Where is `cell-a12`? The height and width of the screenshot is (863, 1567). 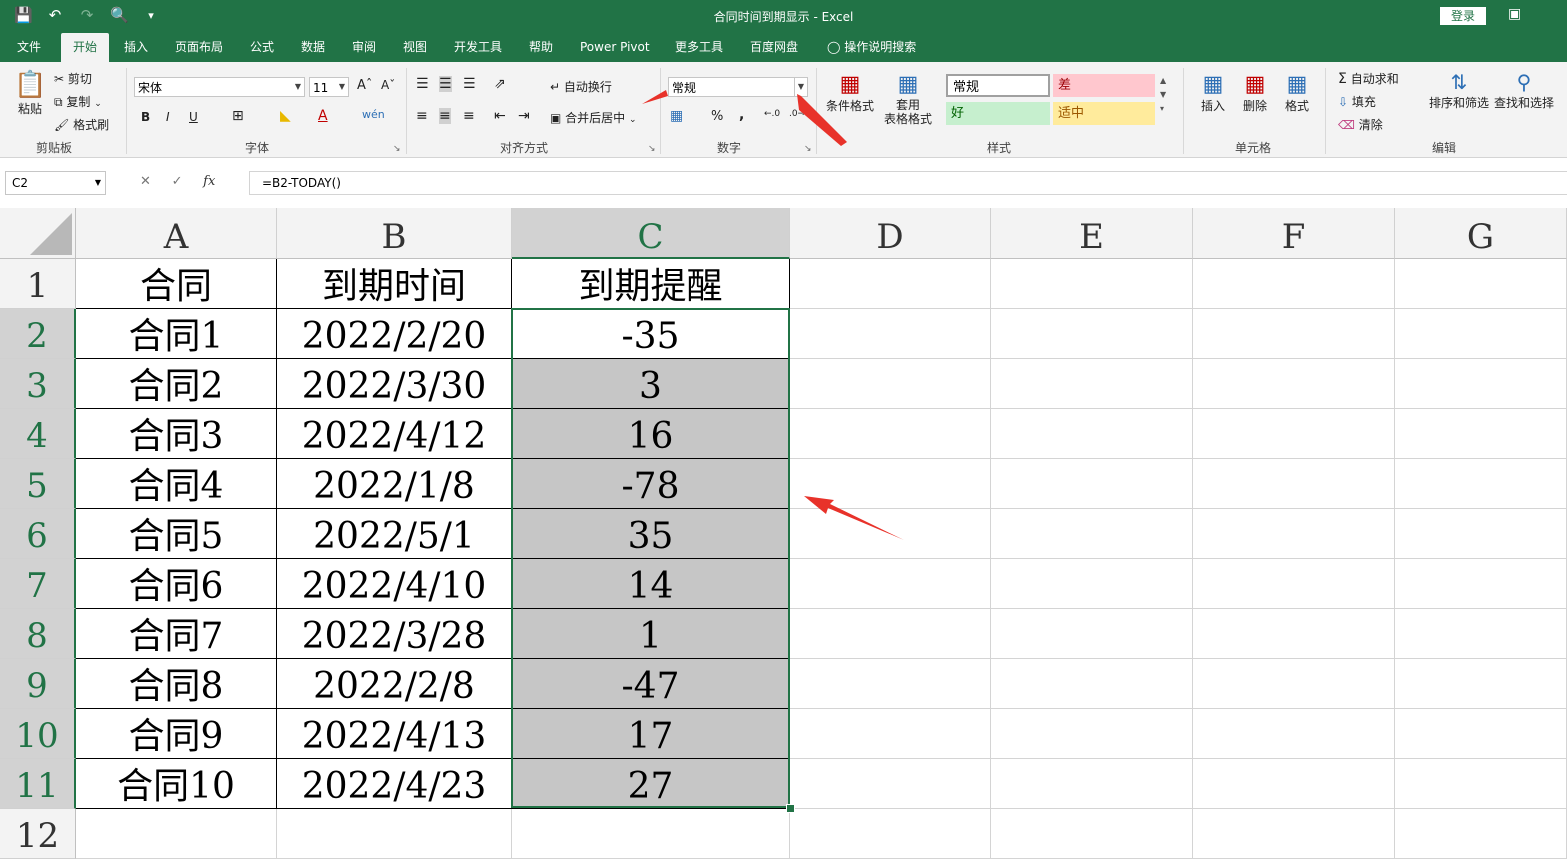
cell-a12 is located at coordinates (176, 834).